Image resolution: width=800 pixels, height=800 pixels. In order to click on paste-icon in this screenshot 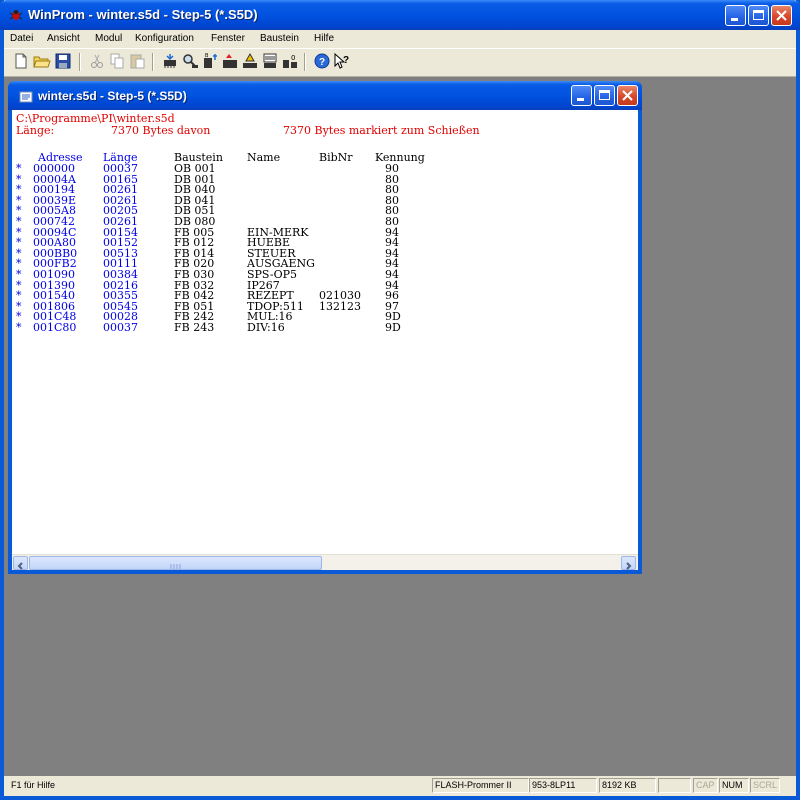, I will do `click(137, 61)`.